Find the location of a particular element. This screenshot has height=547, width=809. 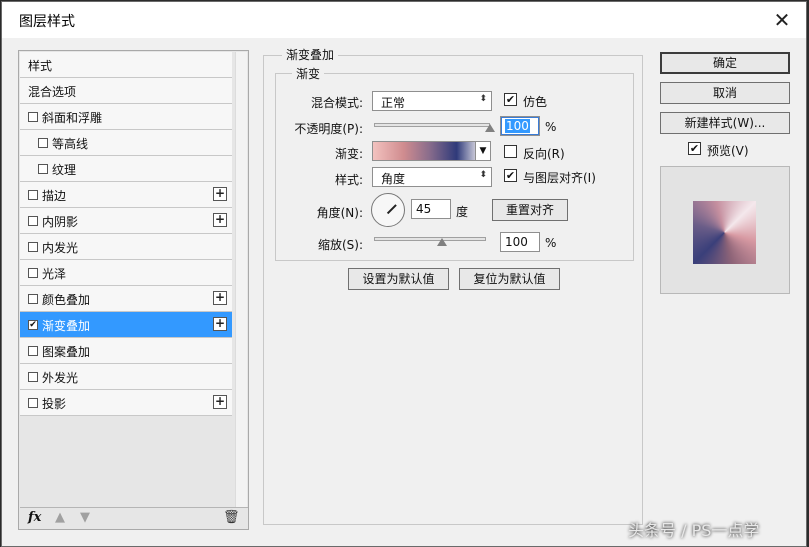

style-item: 光泽 is located at coordinates (126, 273).